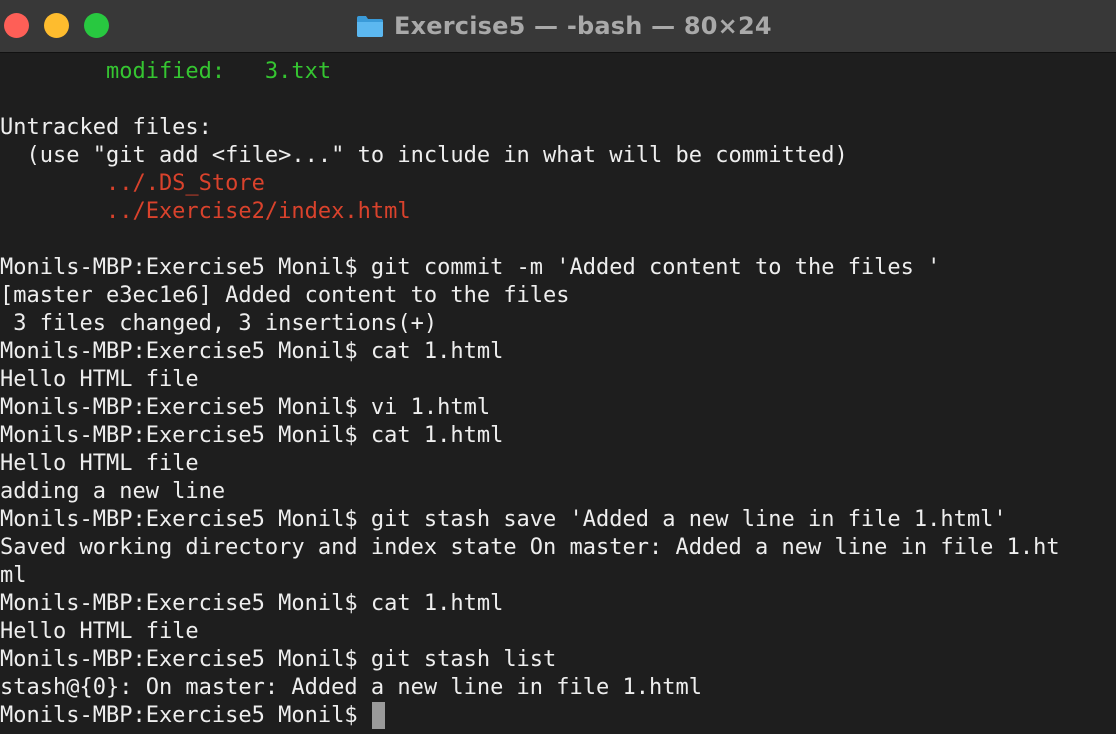 This screenshot has width=1116, height=734. What do you see at coordinates (558, 716) in the screenshot?
I see `prompt-line: Monils-MBP:Exercise5 Monil$` at bounding box center [558, 716].